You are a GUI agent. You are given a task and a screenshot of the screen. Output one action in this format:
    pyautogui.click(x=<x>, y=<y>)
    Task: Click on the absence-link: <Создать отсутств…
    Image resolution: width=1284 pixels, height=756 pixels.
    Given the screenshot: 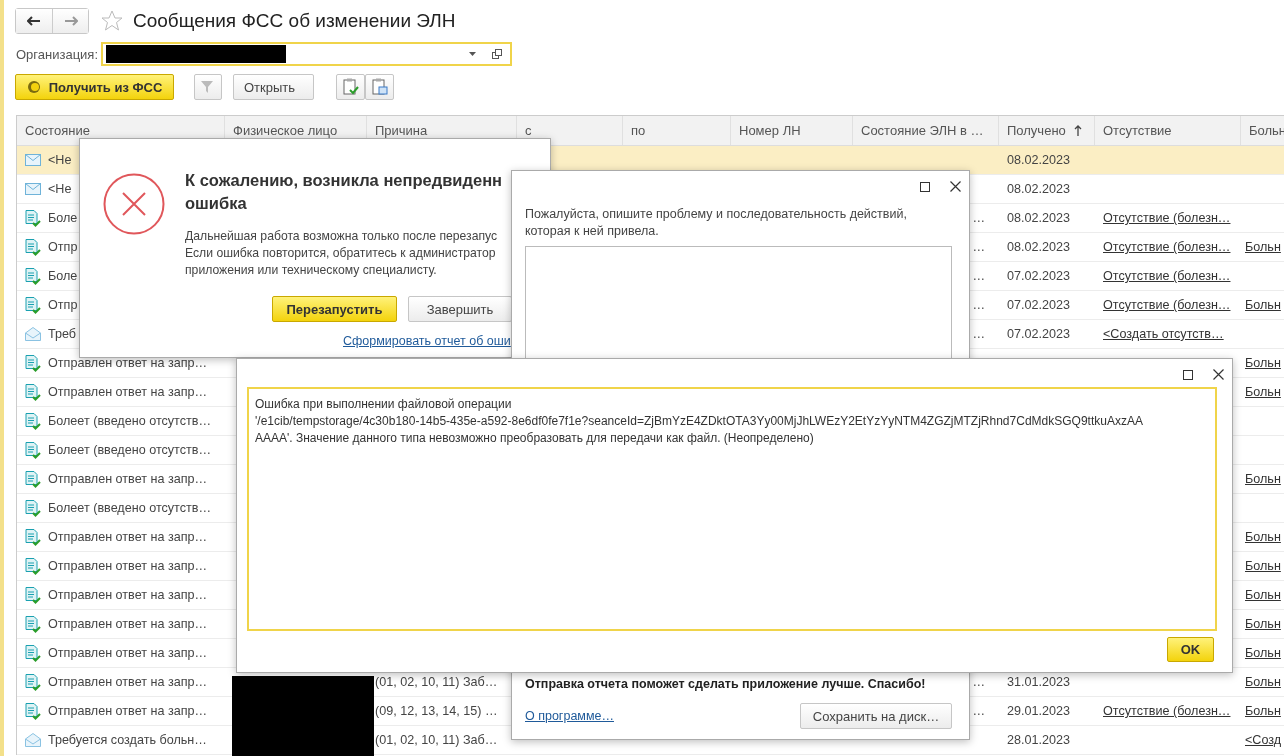 What is the action you would take?
    pyautogui.click(x=1163, y=334)
    